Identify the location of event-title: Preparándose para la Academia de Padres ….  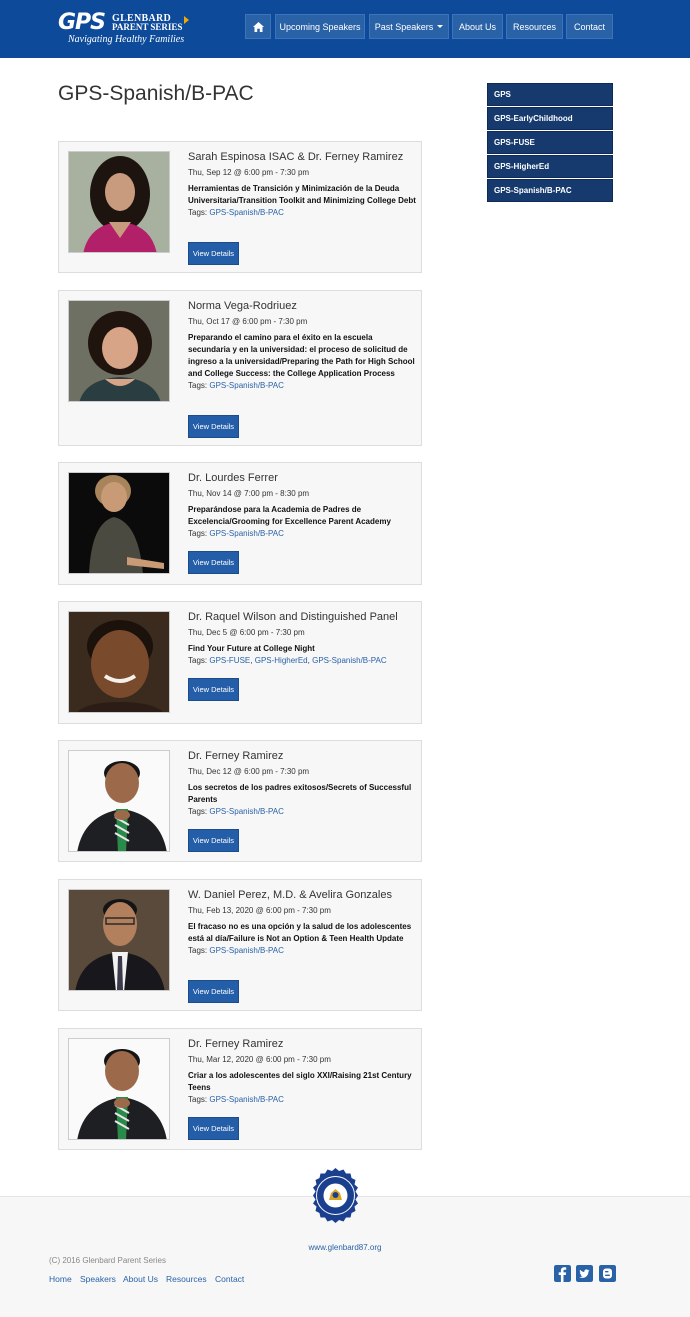
(289, 515).